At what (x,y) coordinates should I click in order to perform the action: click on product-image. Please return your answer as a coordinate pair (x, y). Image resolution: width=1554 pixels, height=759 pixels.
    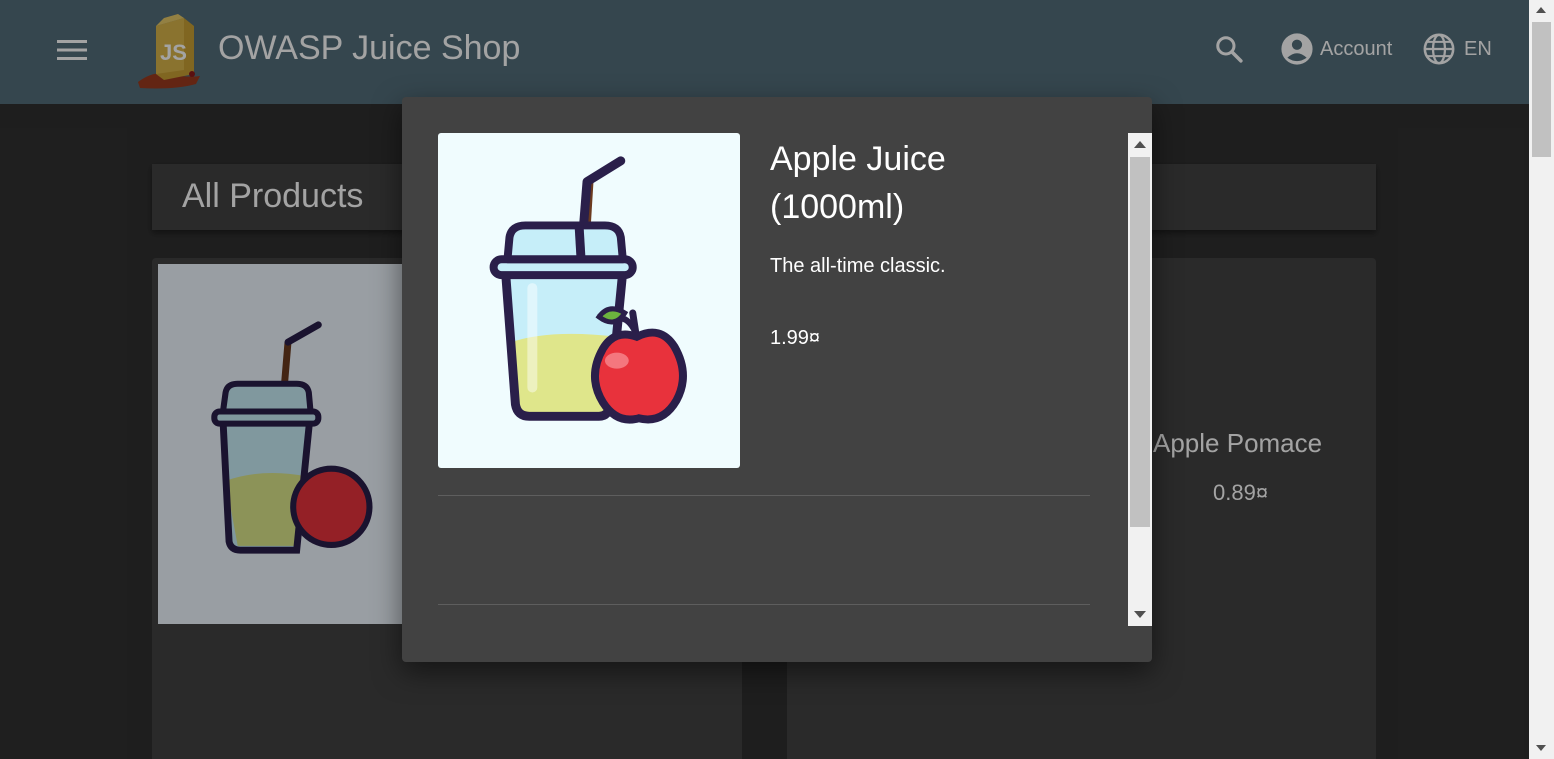
    Looking at the image, I should click on (589, 300).